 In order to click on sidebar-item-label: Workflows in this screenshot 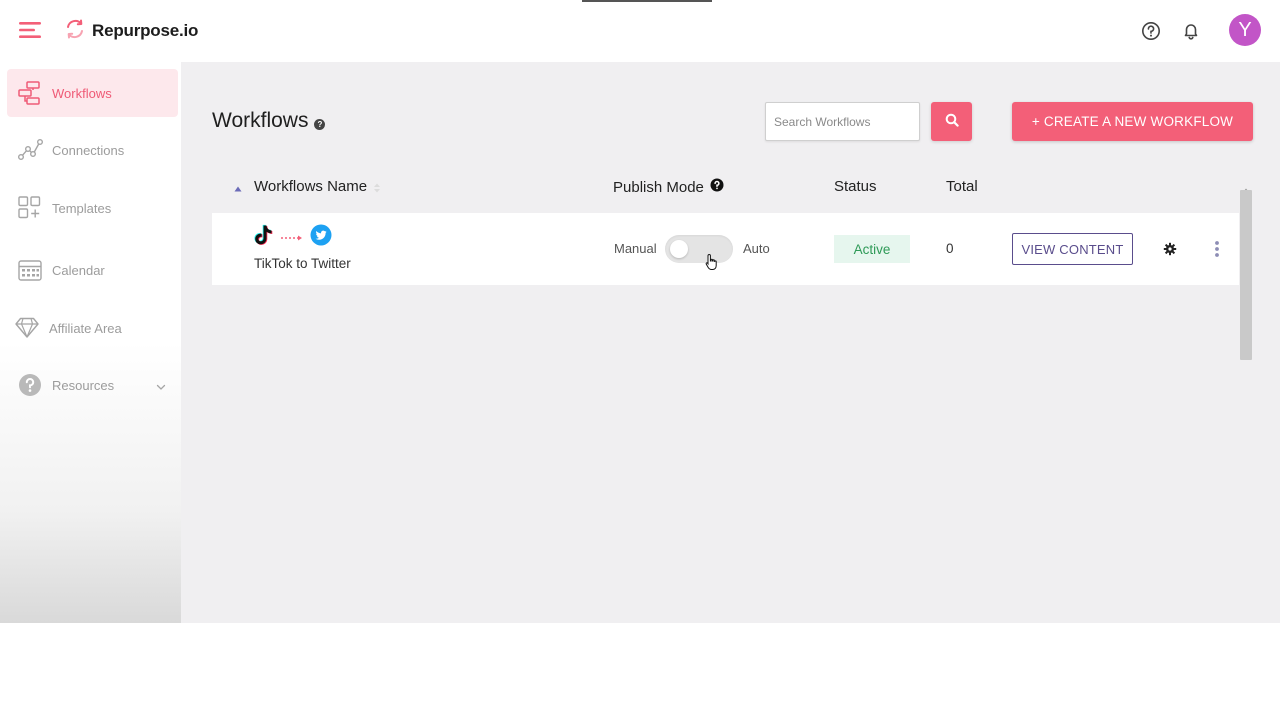, I will do `click(82, 93)`.